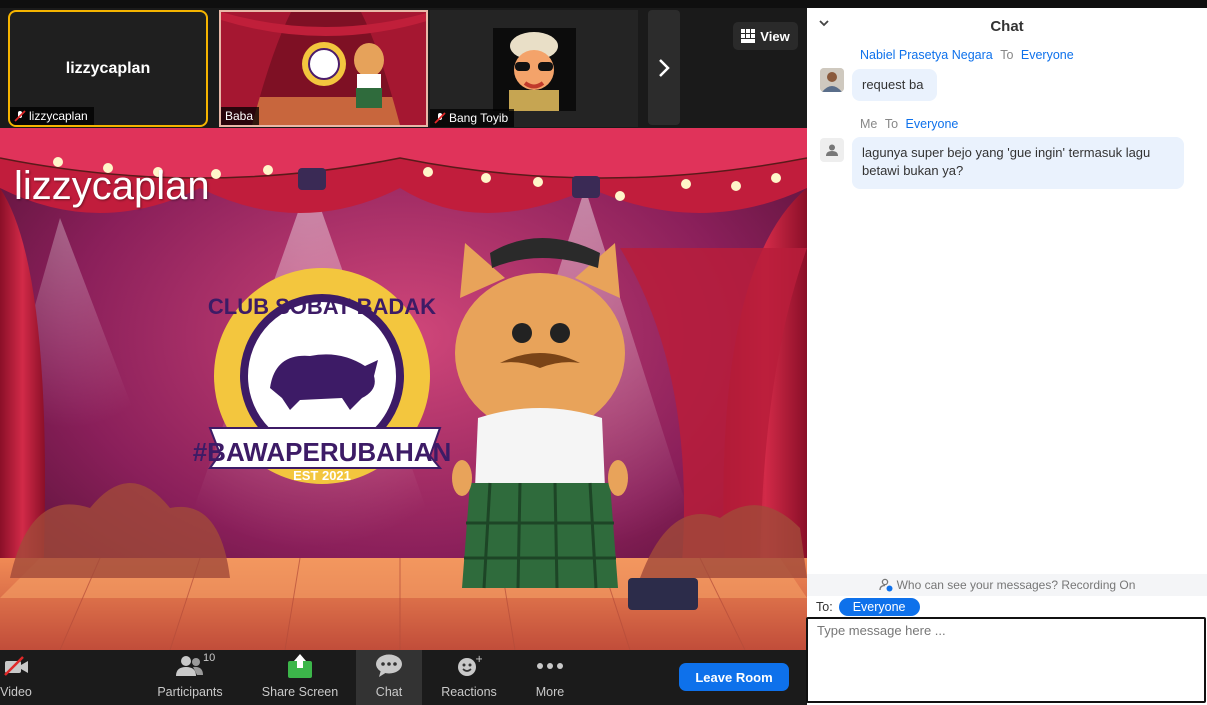 This screenshot has width=1207, height=705. What do you see at coordinates (190, 692) in the screenshot?
I see `participants-button-label: Participants` at bounding box center [190, 692].